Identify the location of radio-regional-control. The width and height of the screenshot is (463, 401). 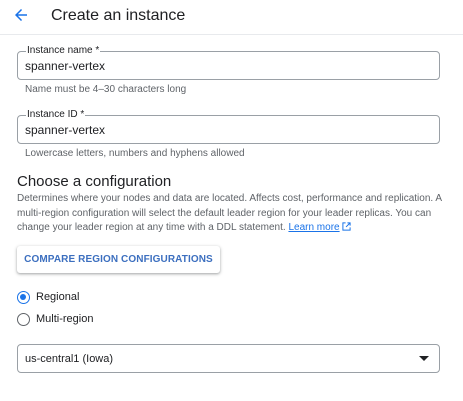
(23, 297).